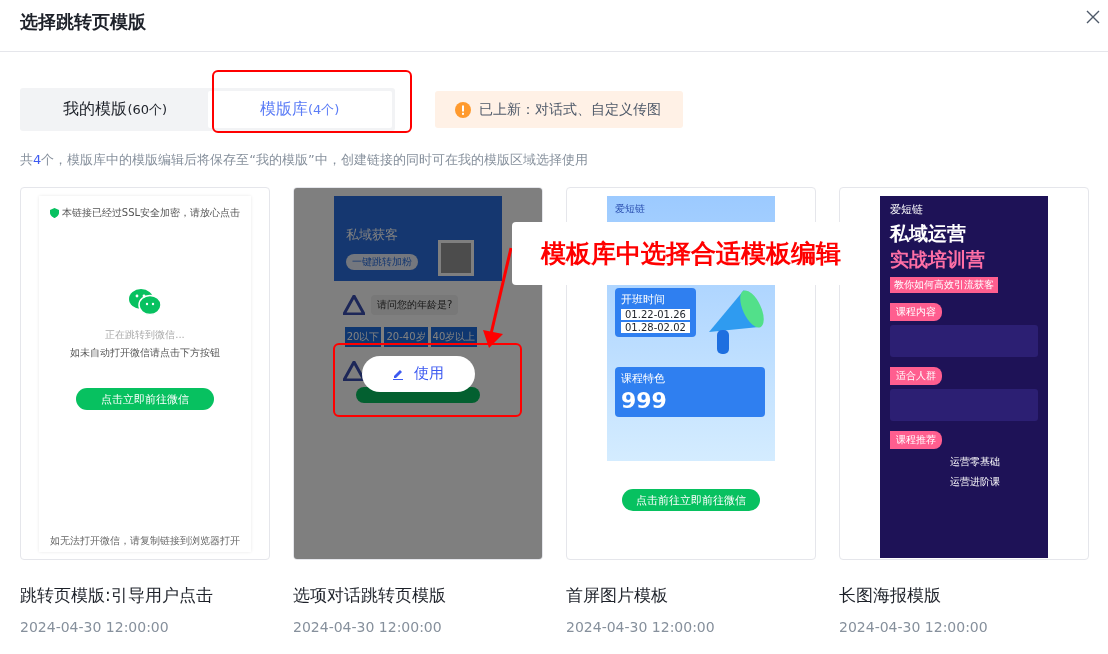 This screenshot has height=654, width=1108. What do you see at coordinates (83, 21) in the screenshot?
I see `dialog-title: 选择跳转页模版` at bounding box center [83, 21].